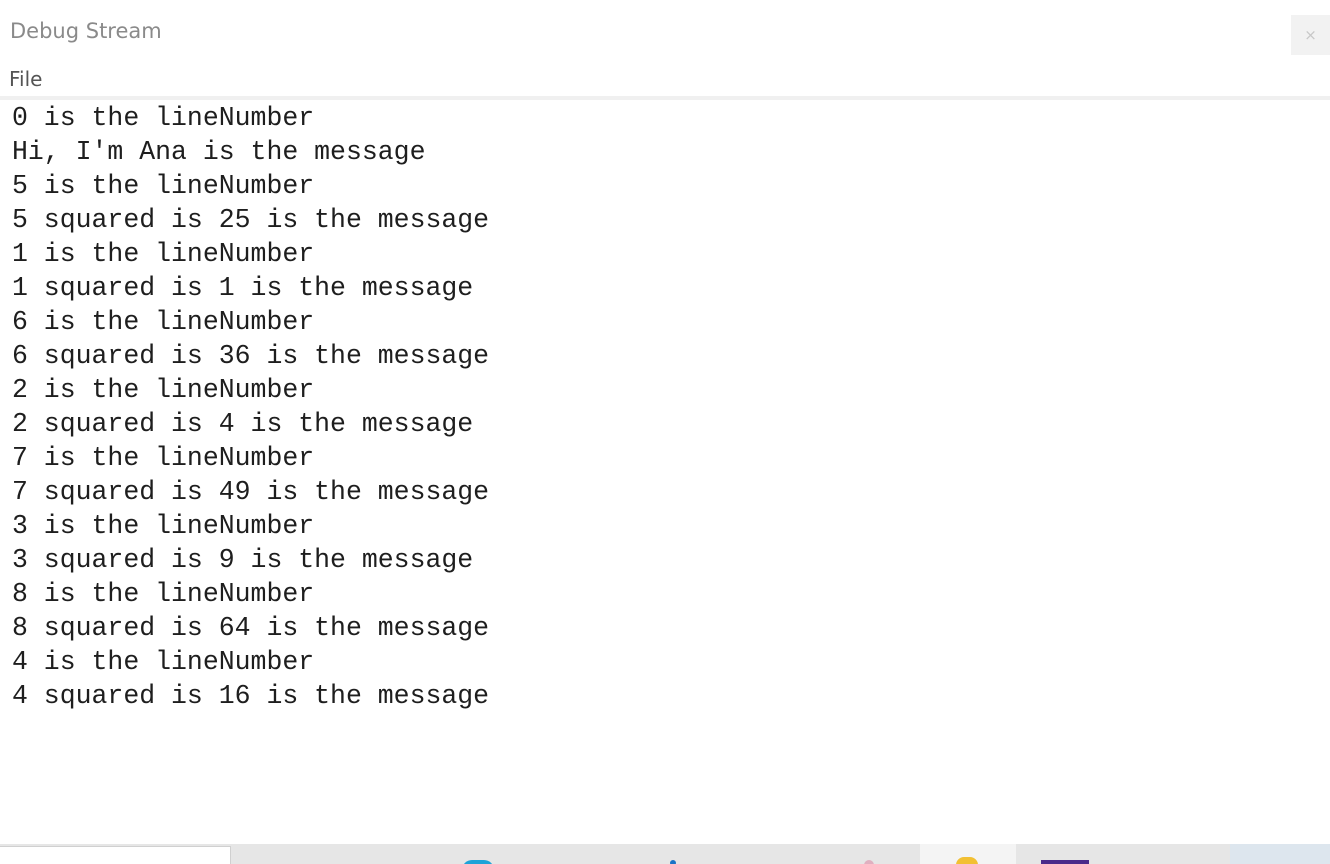 The height and width of the screenshot is (864, 1330). Describe the element at coordinates (251, 628) in the screenshot. I see `output-line: 8 squared is 64 is the message` at that location.